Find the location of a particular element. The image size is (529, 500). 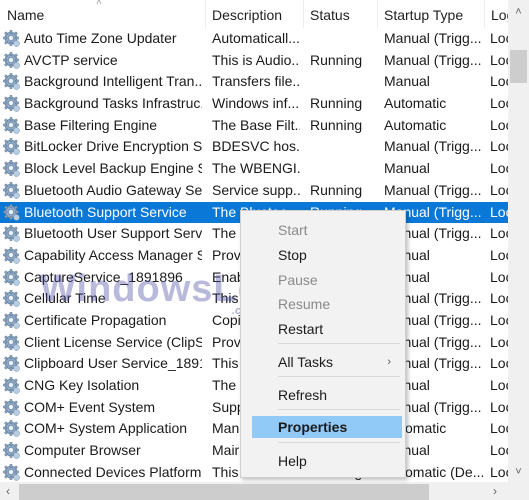

column-header-startup-type: Startup Type is located at coordinates (430, 14).